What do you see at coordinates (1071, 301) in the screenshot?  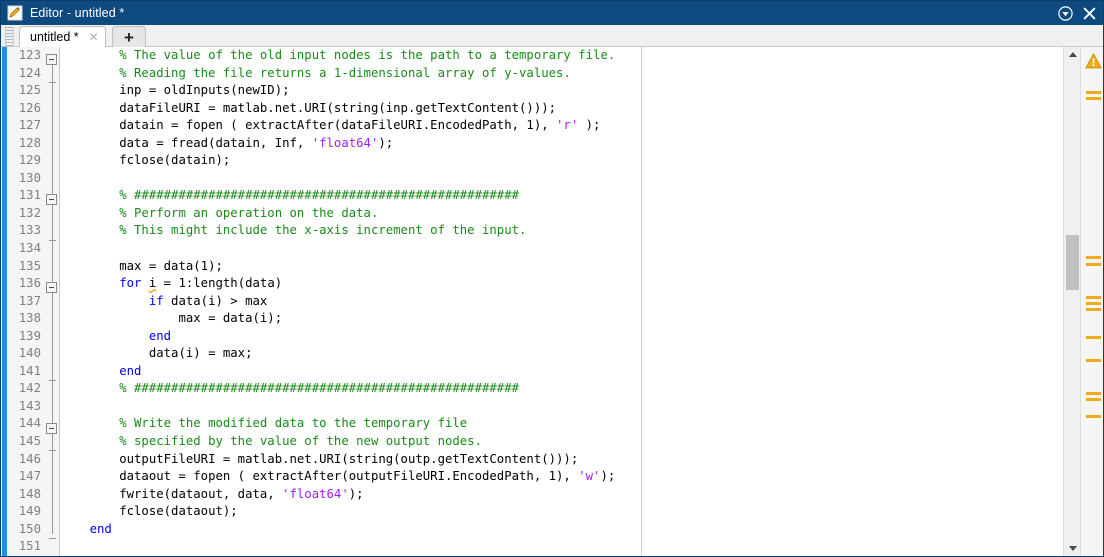 I see `vertical-scrollbar` at bounding box center [1071, 301].